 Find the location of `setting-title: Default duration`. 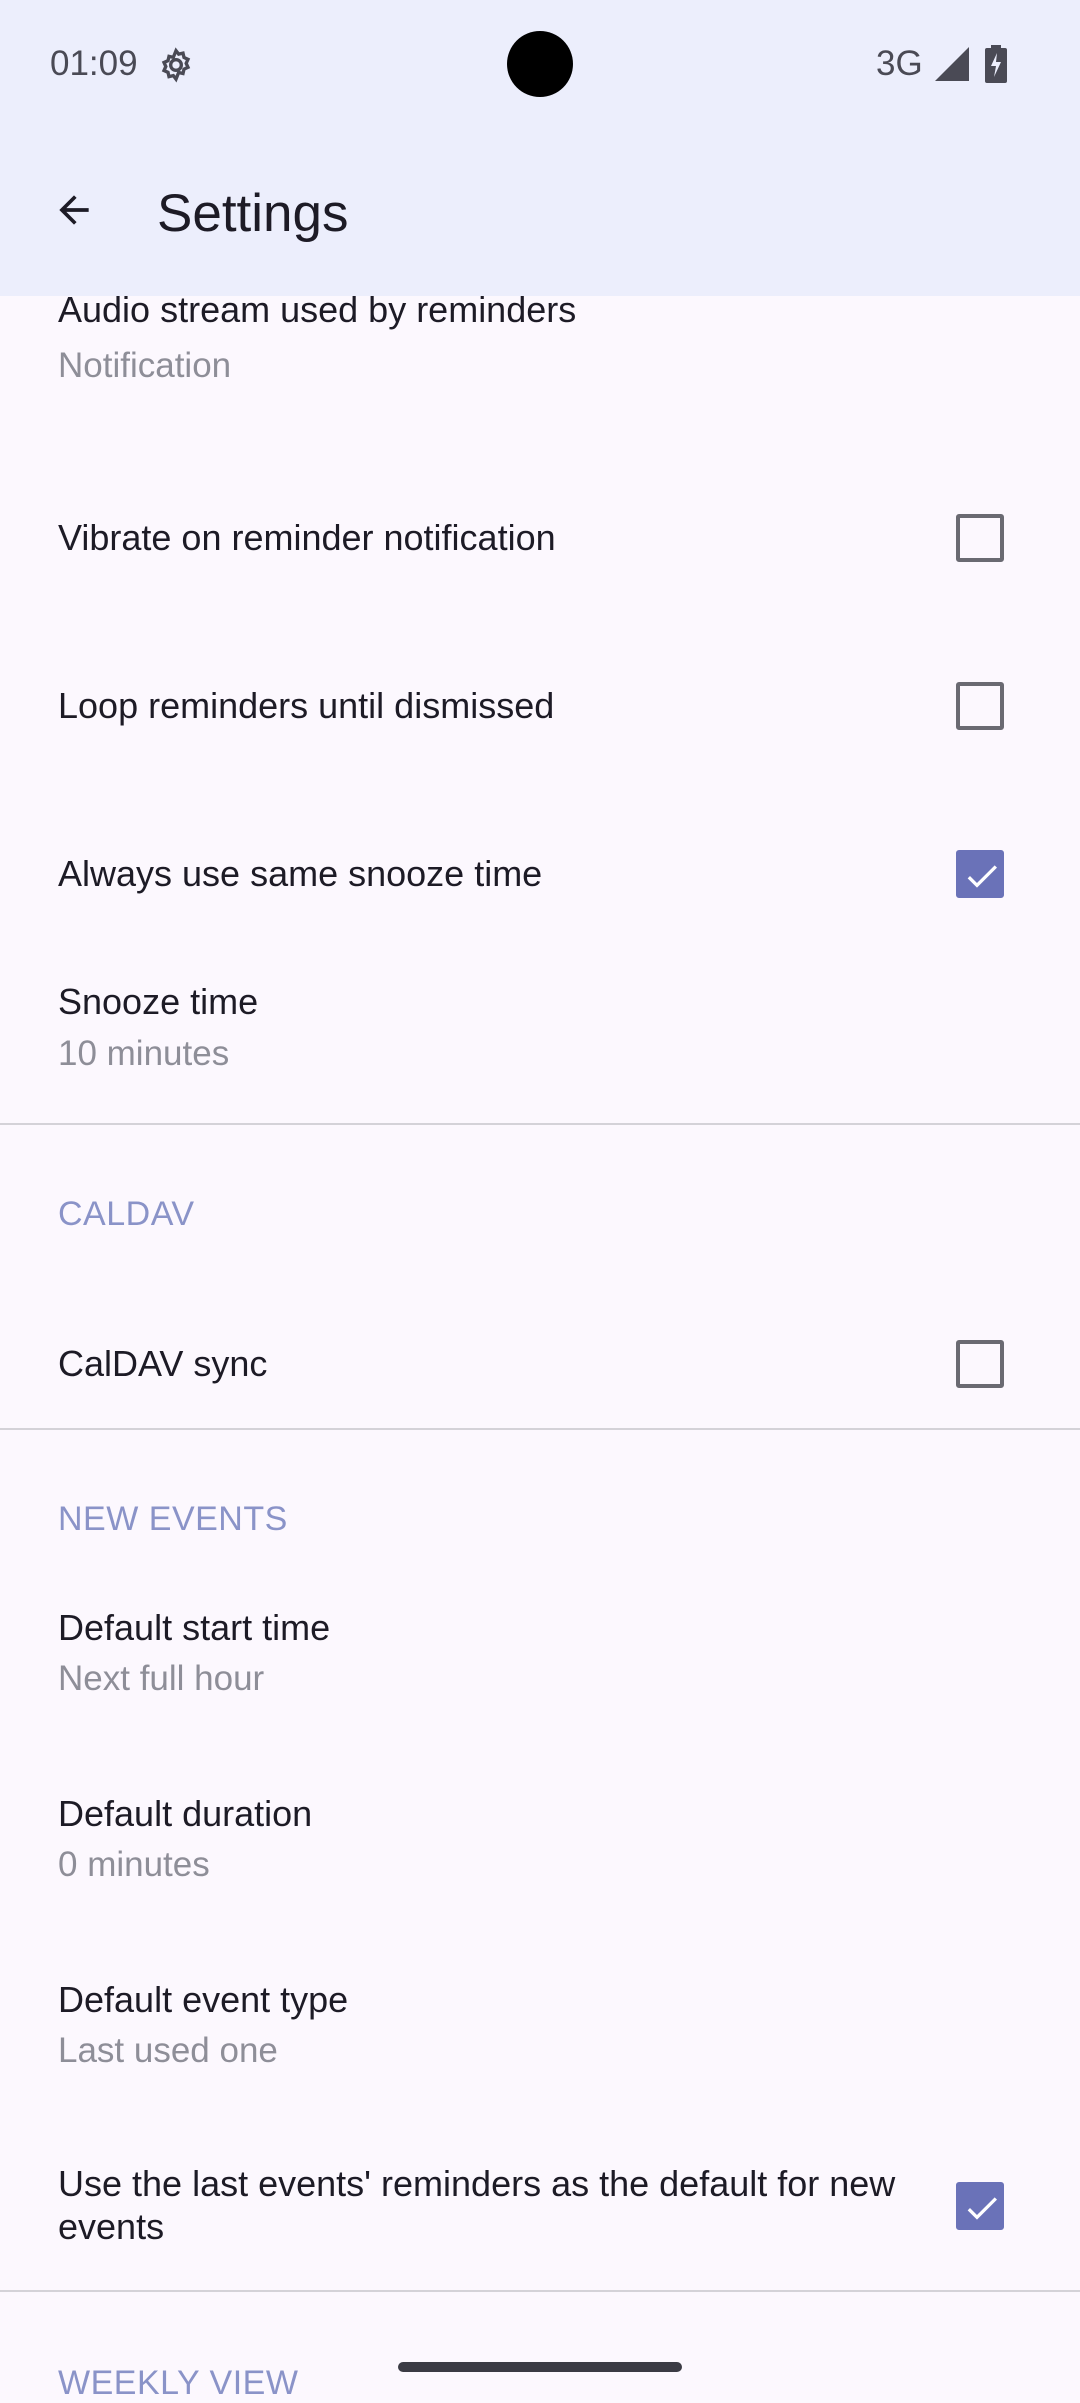

setting-title: Default duration is located at coordinates (185, 1813).